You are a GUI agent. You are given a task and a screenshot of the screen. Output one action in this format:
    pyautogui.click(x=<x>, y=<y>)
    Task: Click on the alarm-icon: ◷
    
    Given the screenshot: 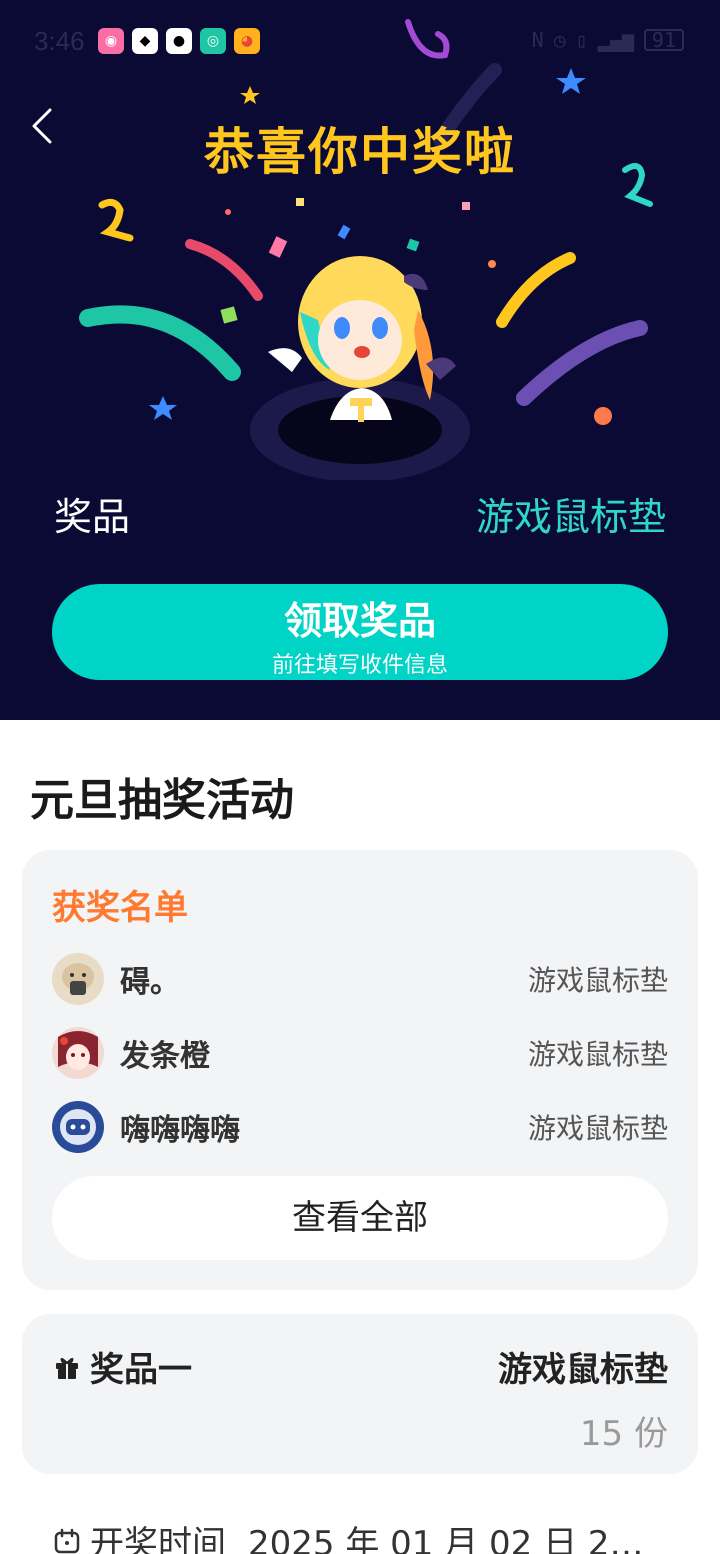 What is the action you would take?
    pyautogui.click(x=559, y=40)
    